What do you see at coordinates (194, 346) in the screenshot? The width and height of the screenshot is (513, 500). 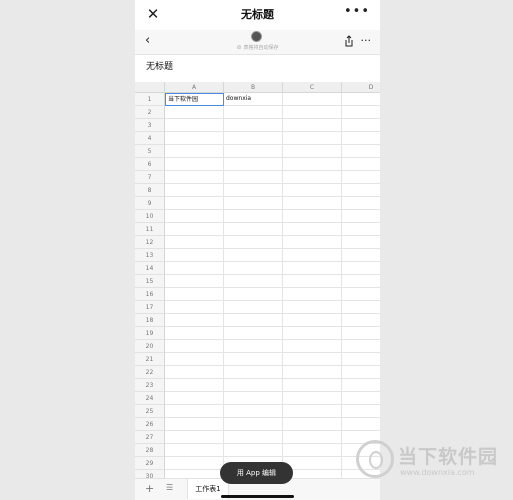 I see `cell-a20` at bounding box center [194, 346].